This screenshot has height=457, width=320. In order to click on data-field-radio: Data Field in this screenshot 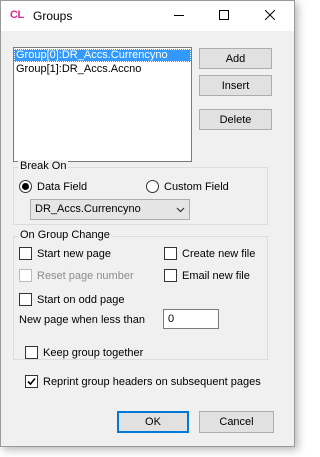, I will do `click(53, 186)`.